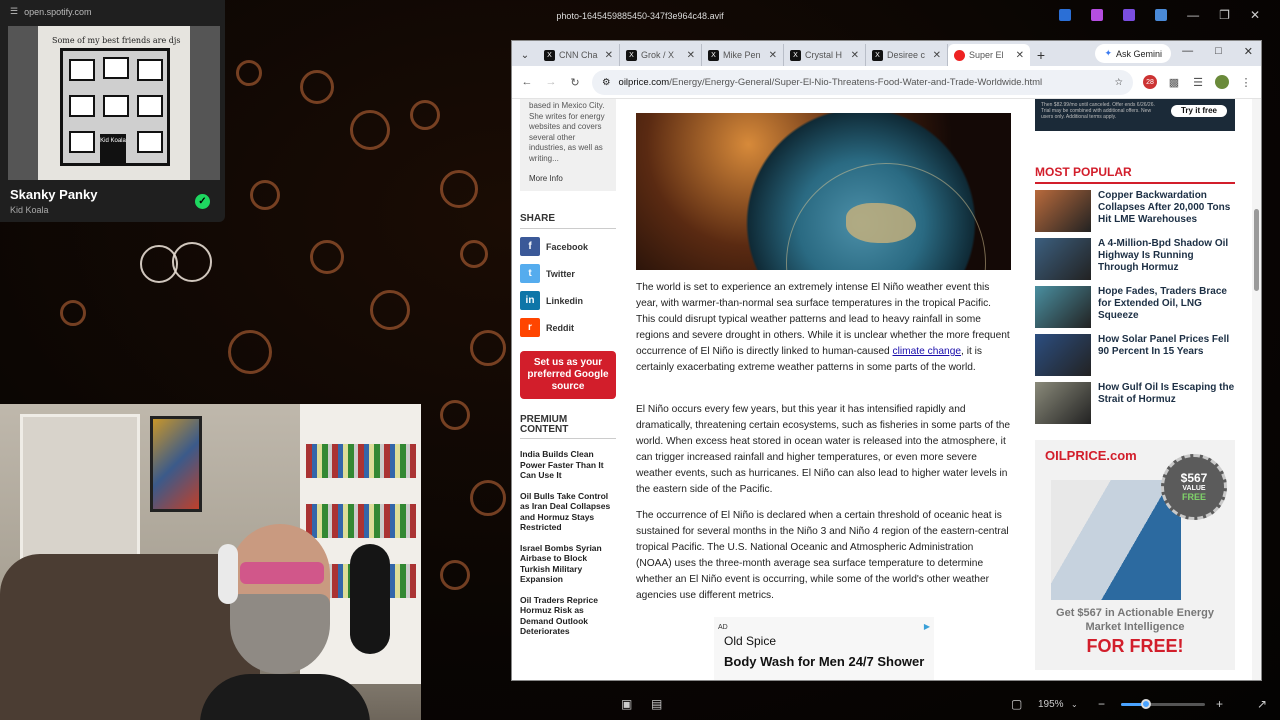 This screenshot has width=1280, height=720. What do you see at coordinates (1163, 704) in the screenshot?
I see `zoom-slider` at bounding box center [1163, 704].